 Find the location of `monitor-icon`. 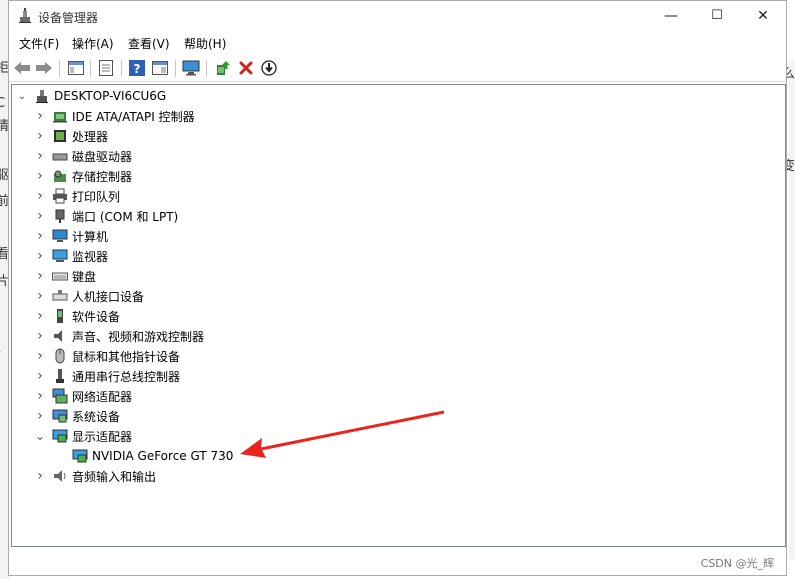

monitor-icon is located at coordinates (60, 256).